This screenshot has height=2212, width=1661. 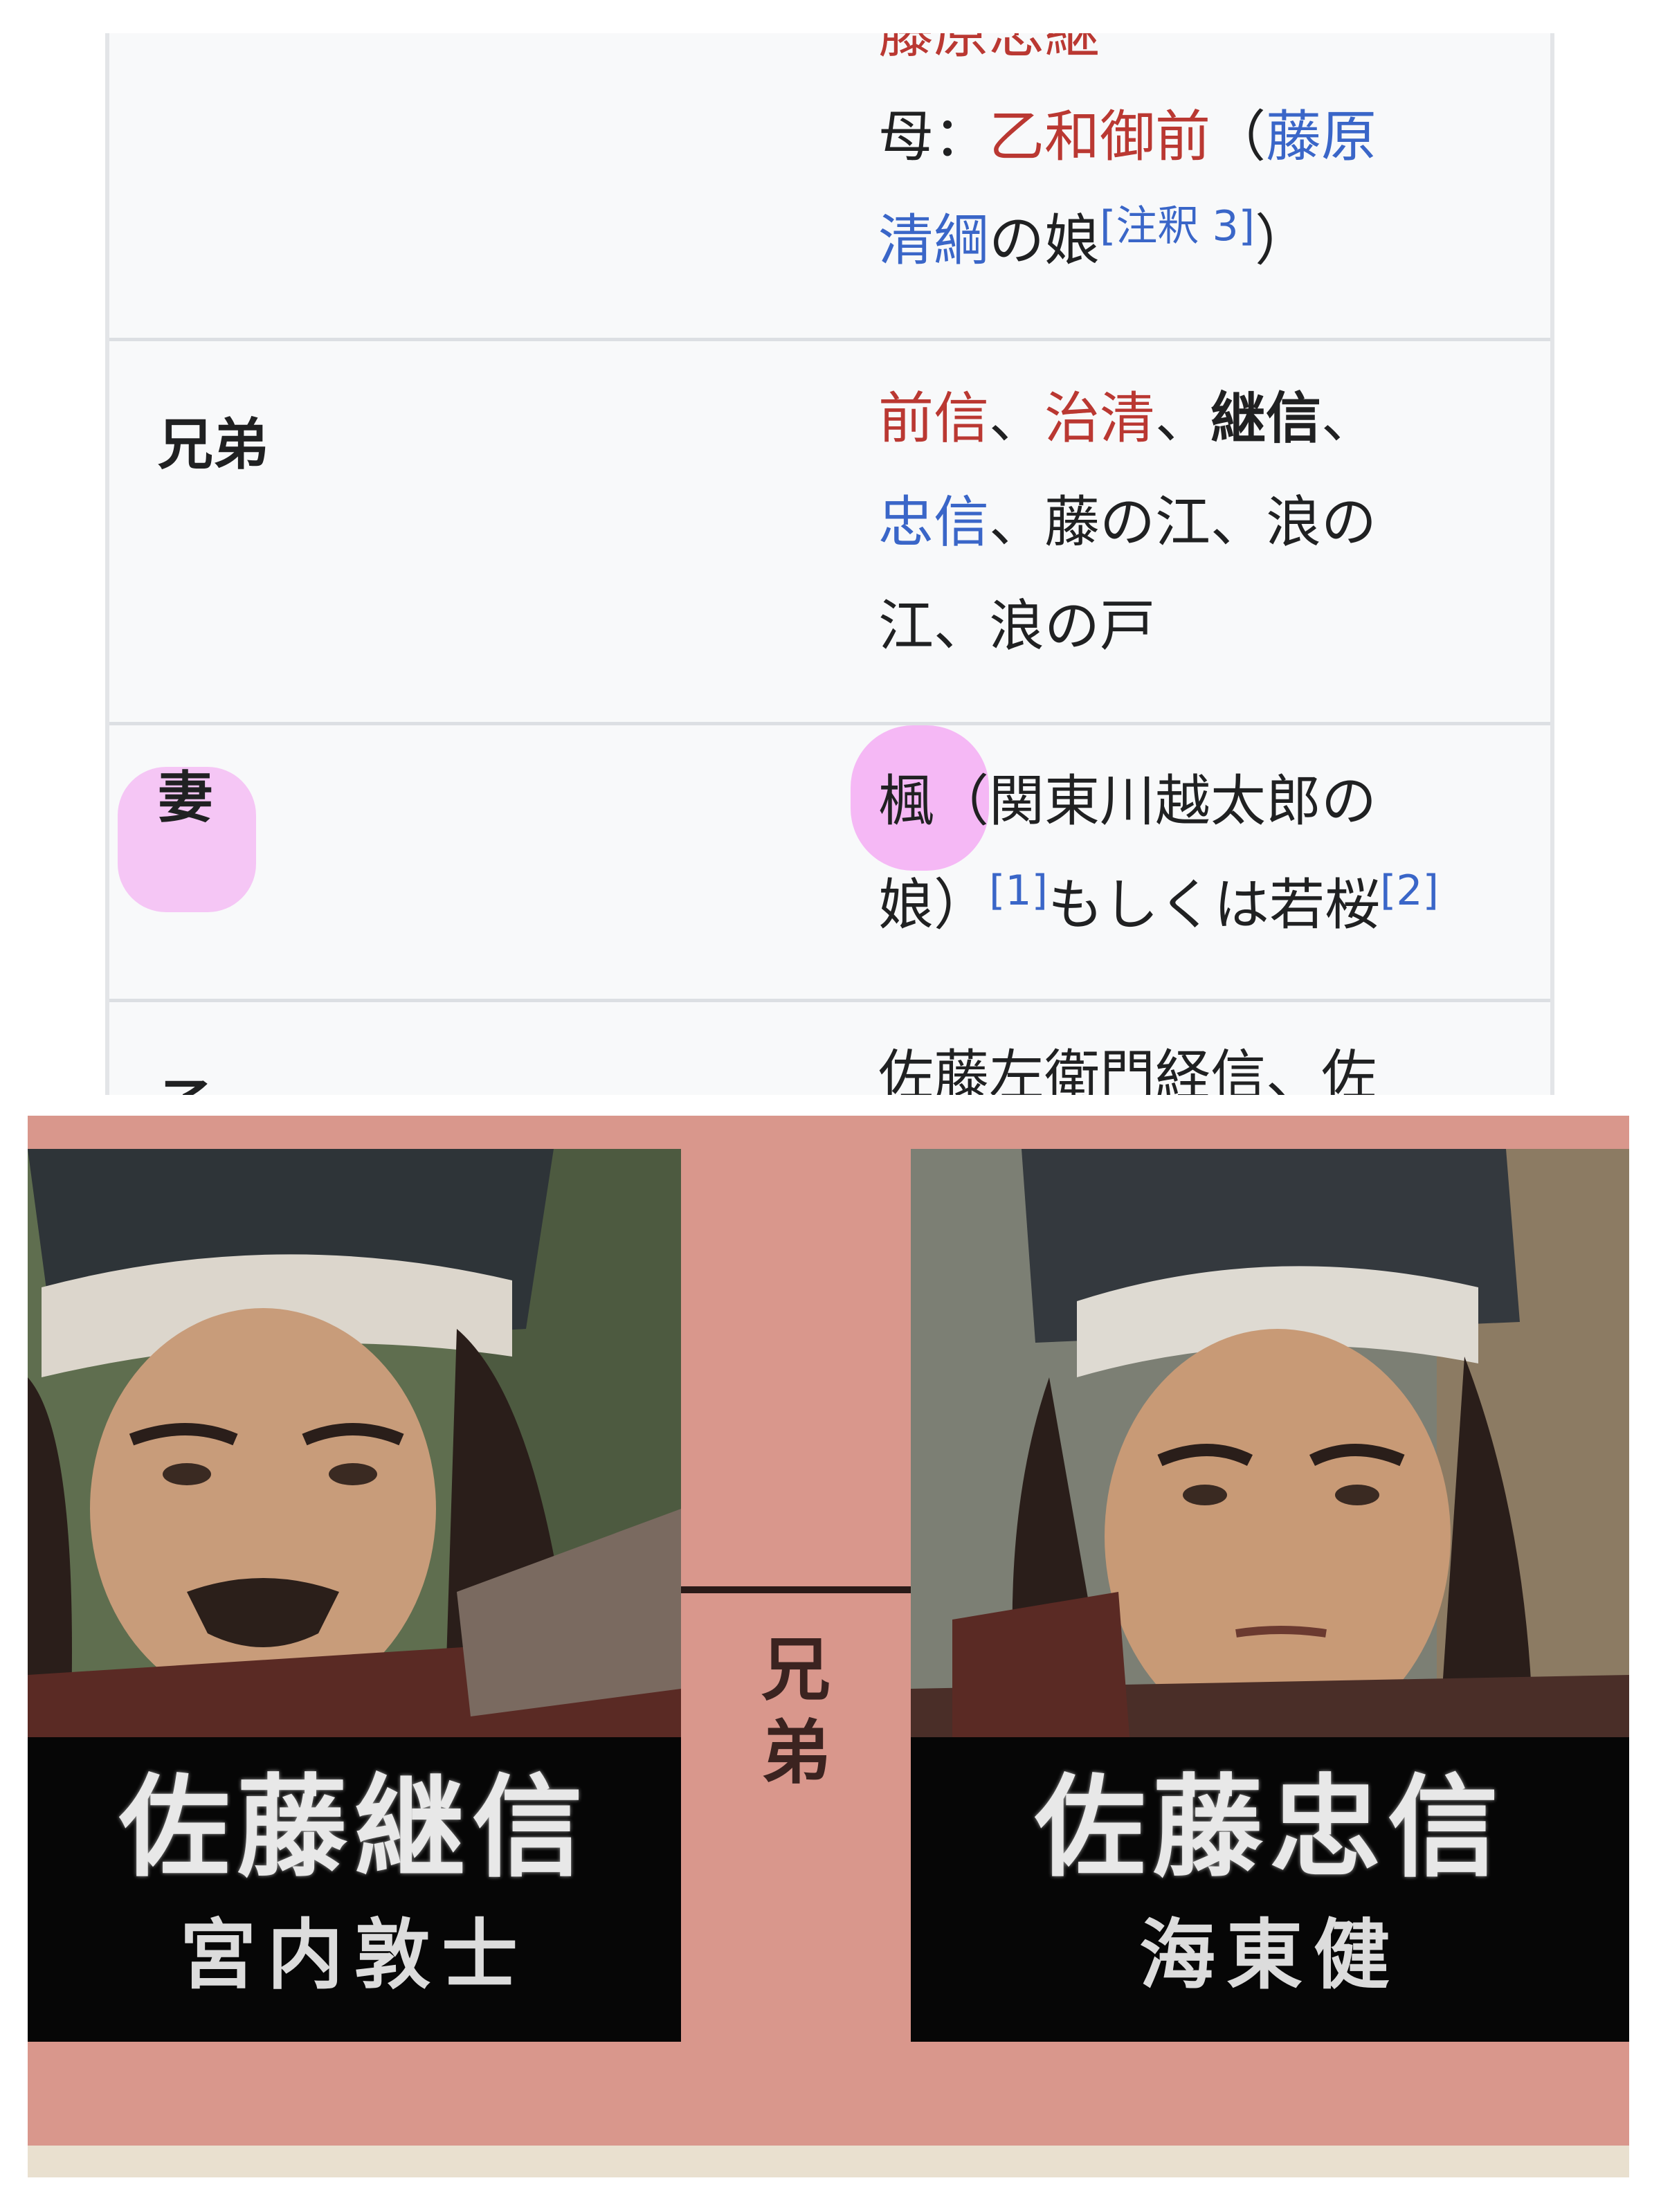 What do you see at coordinates (796, 1589) in the screenshot?
I see `sibling-connector-line` at bounding box center [796, 1589].